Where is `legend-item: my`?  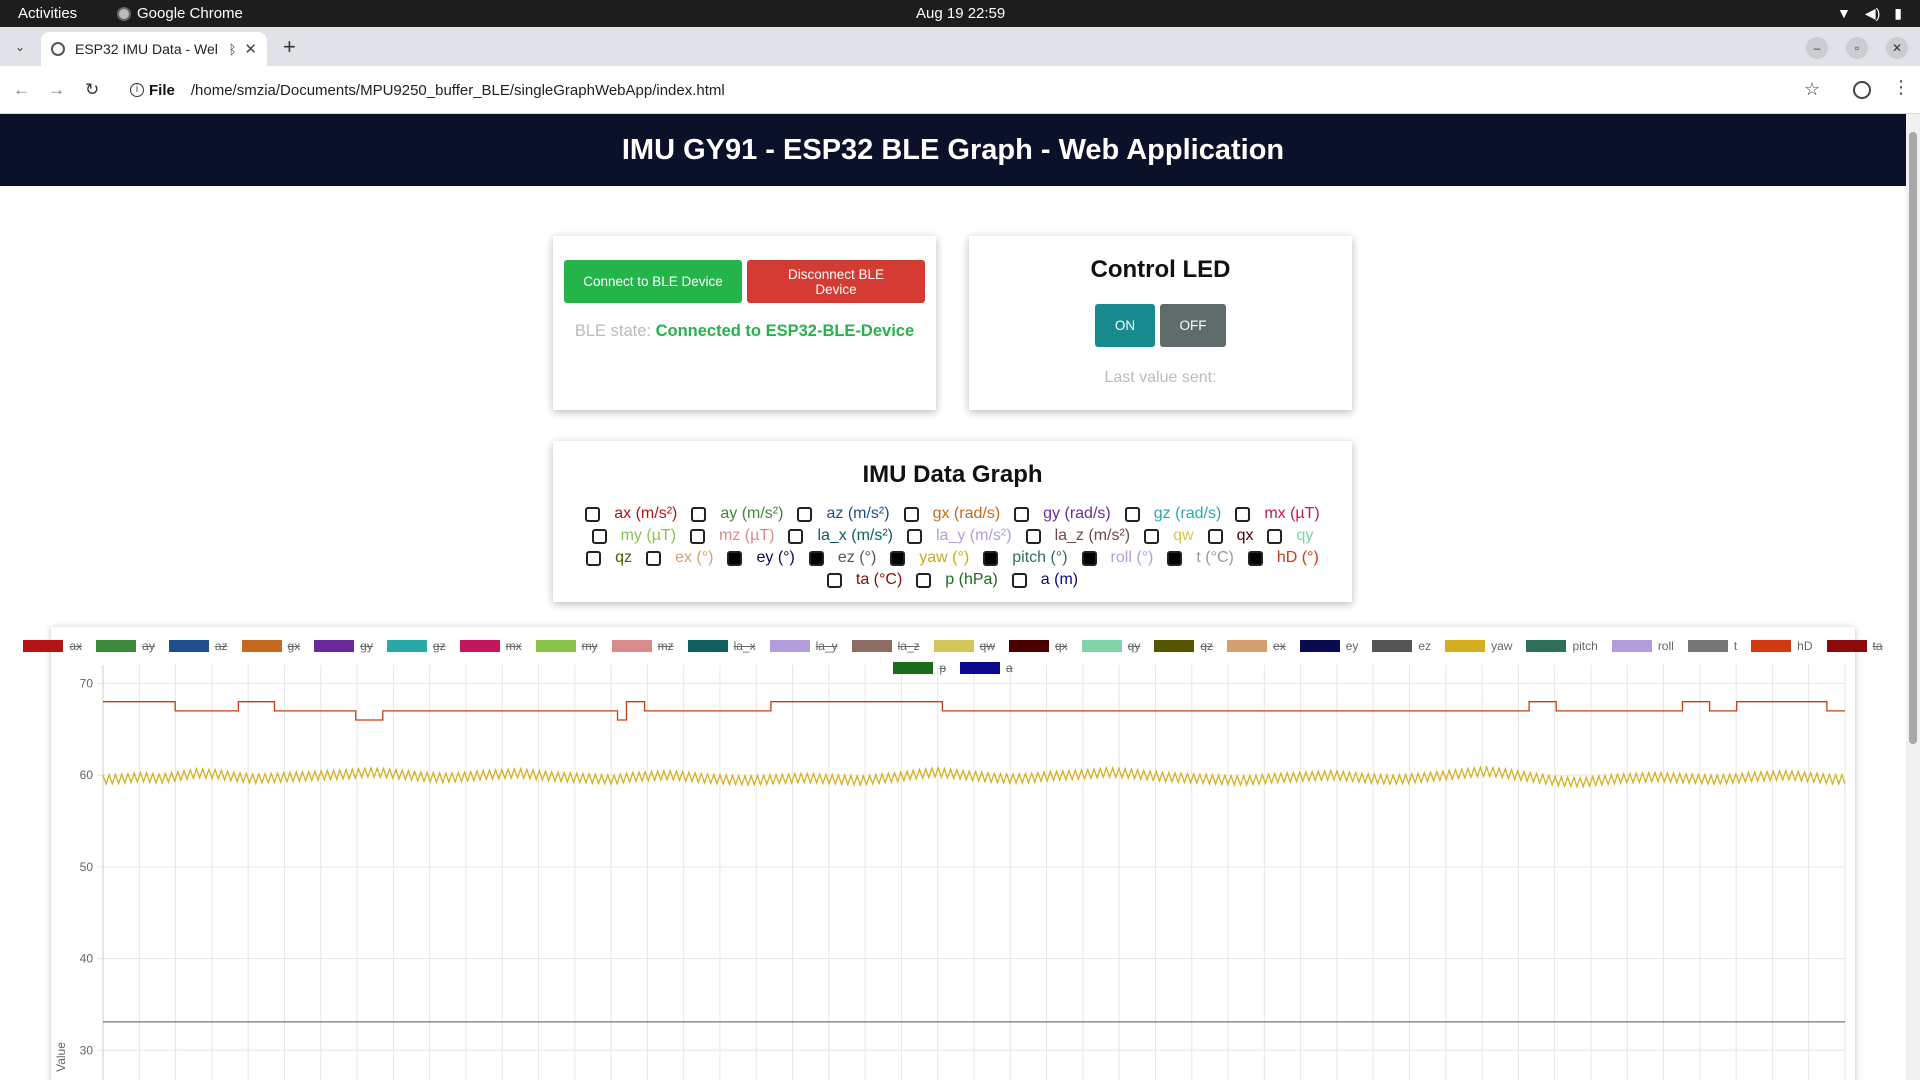 legend-item: my is located at coordinates (566, 646).